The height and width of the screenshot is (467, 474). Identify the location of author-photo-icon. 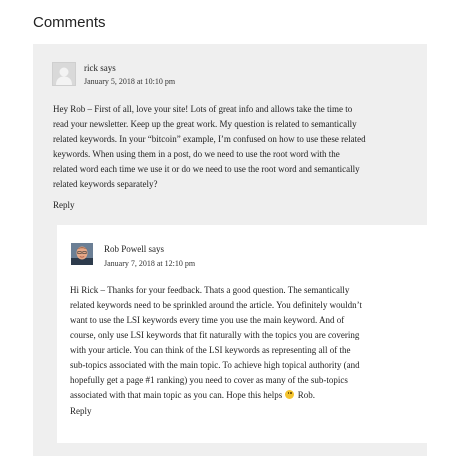
(82, 254).